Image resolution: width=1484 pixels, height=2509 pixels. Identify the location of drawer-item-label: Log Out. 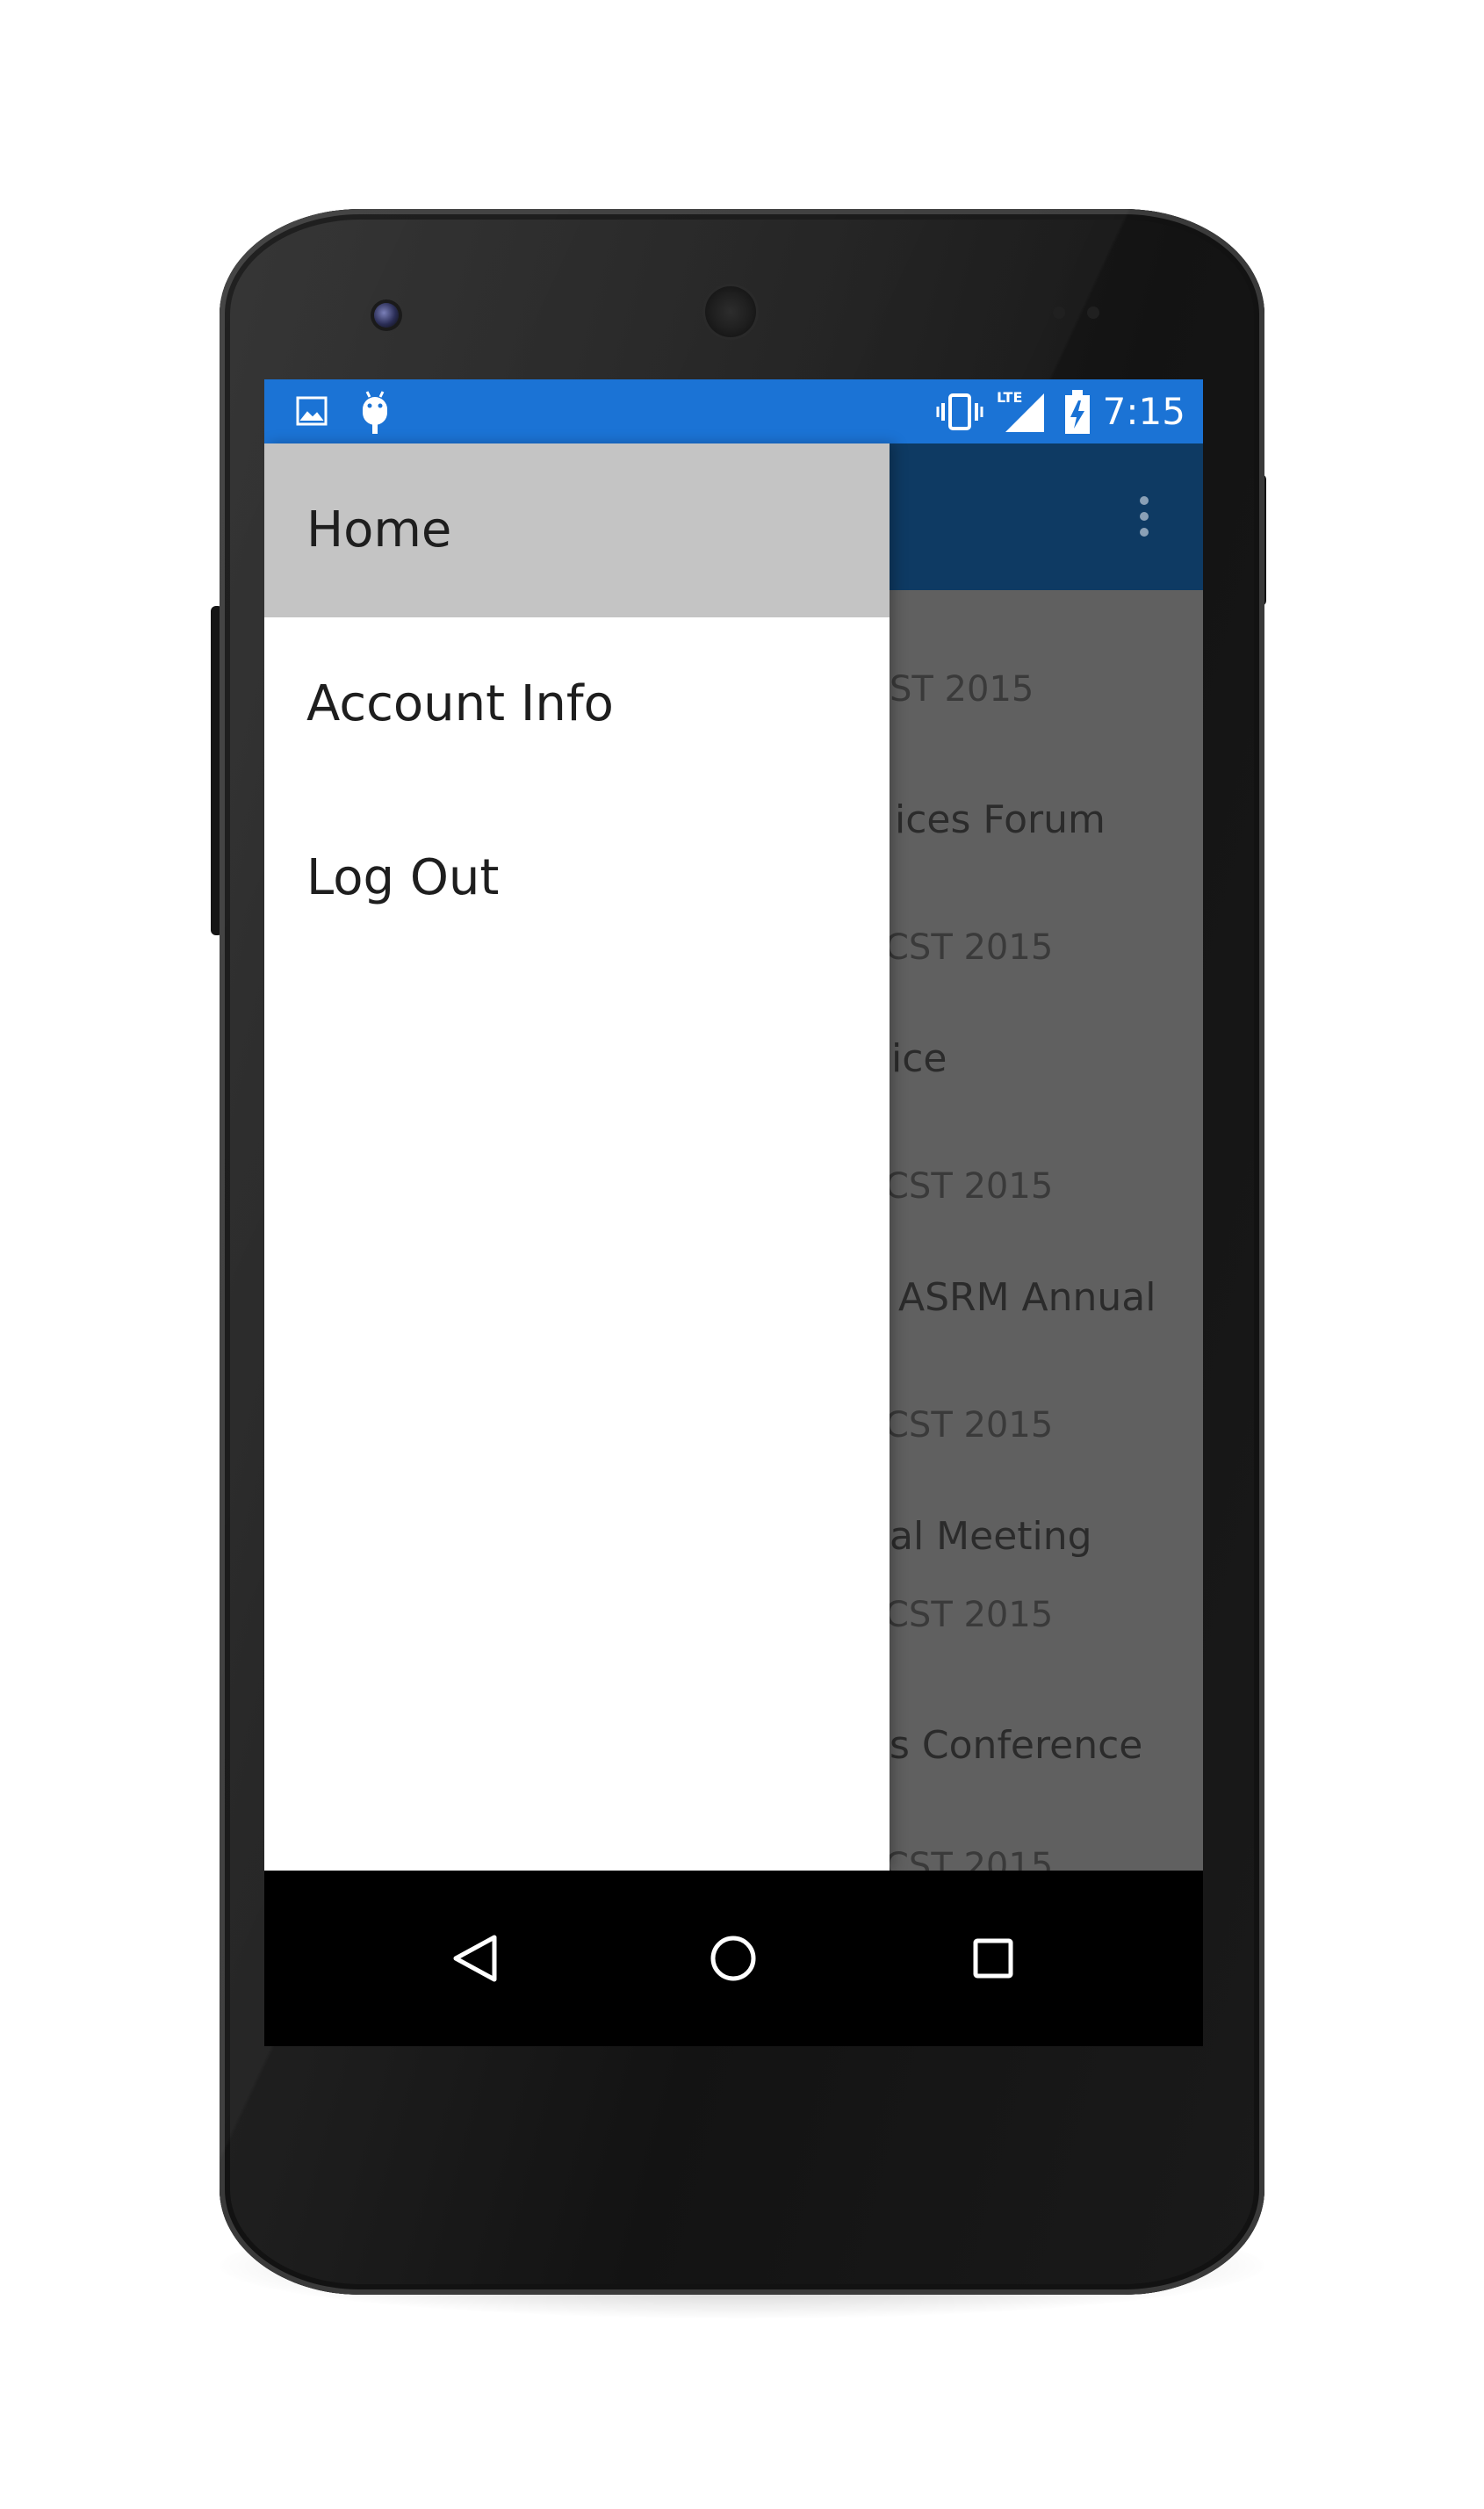
(403, 877).